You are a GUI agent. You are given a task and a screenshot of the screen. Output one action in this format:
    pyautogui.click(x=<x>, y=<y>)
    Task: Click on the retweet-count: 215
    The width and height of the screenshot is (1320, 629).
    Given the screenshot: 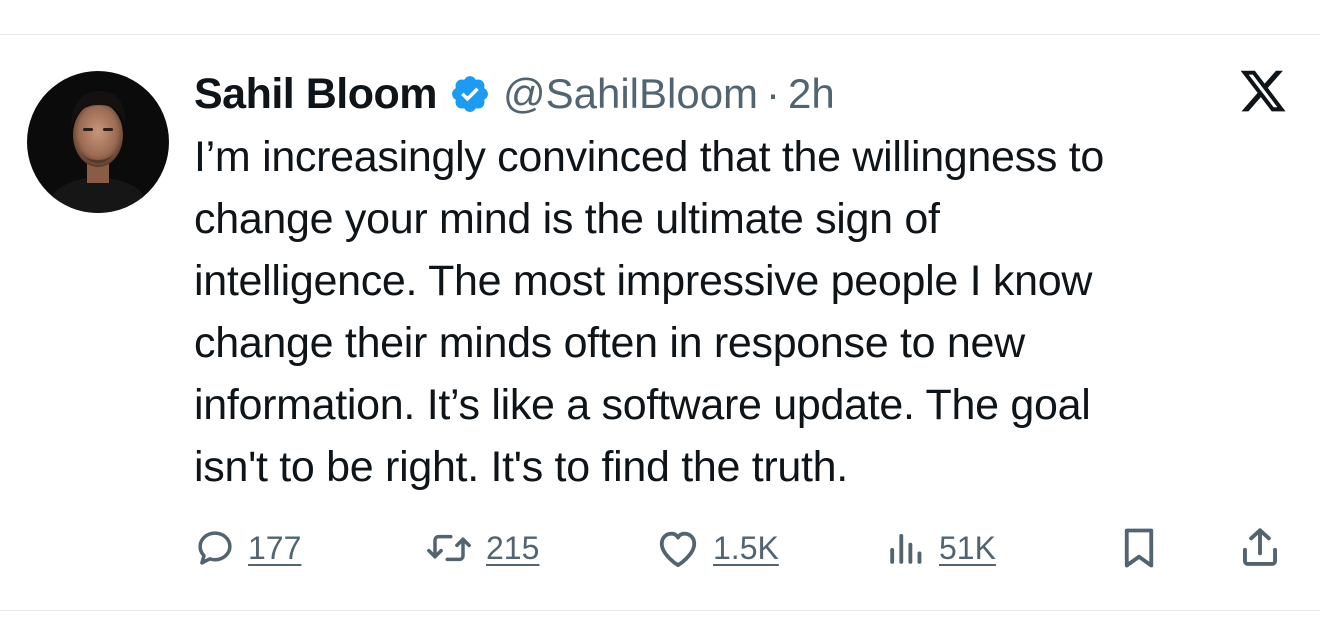 What is the action you would take?
    pyautogui.click(x=512, y=548)
    